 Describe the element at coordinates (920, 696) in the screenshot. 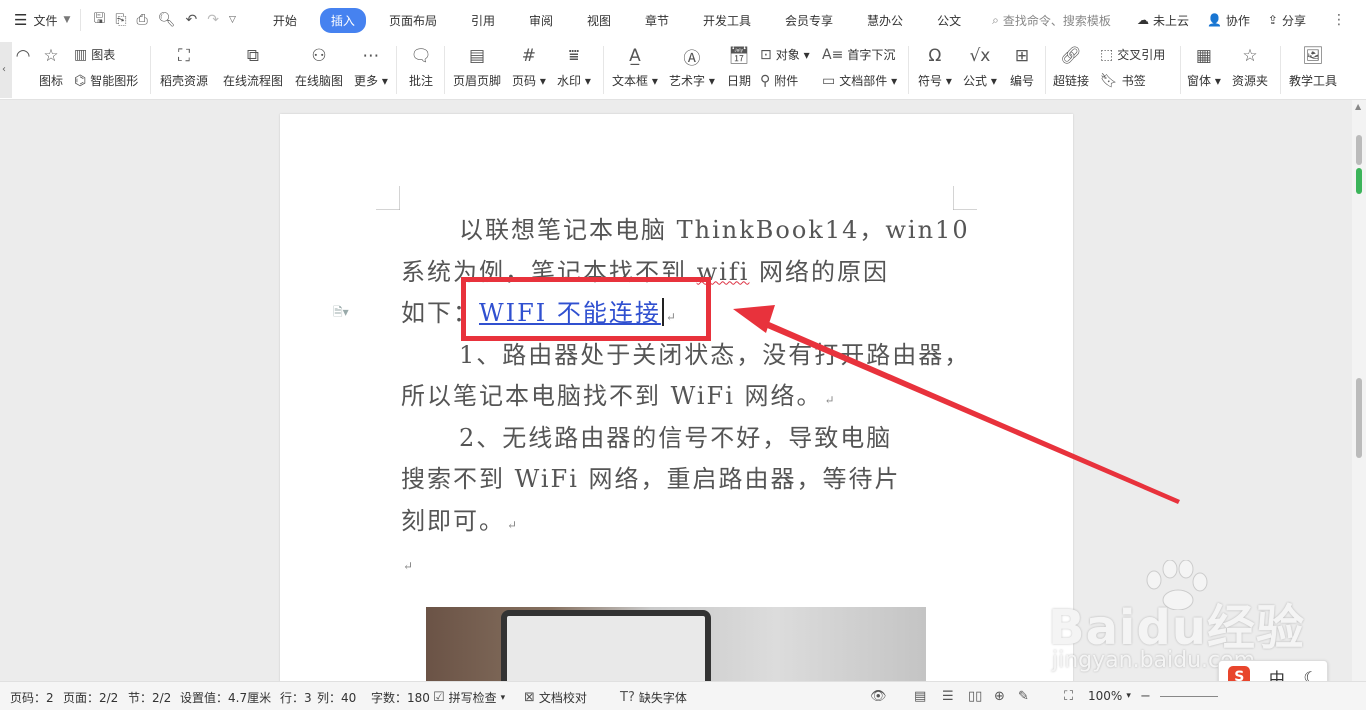

I see `page-view-icon: ▤` at that location.